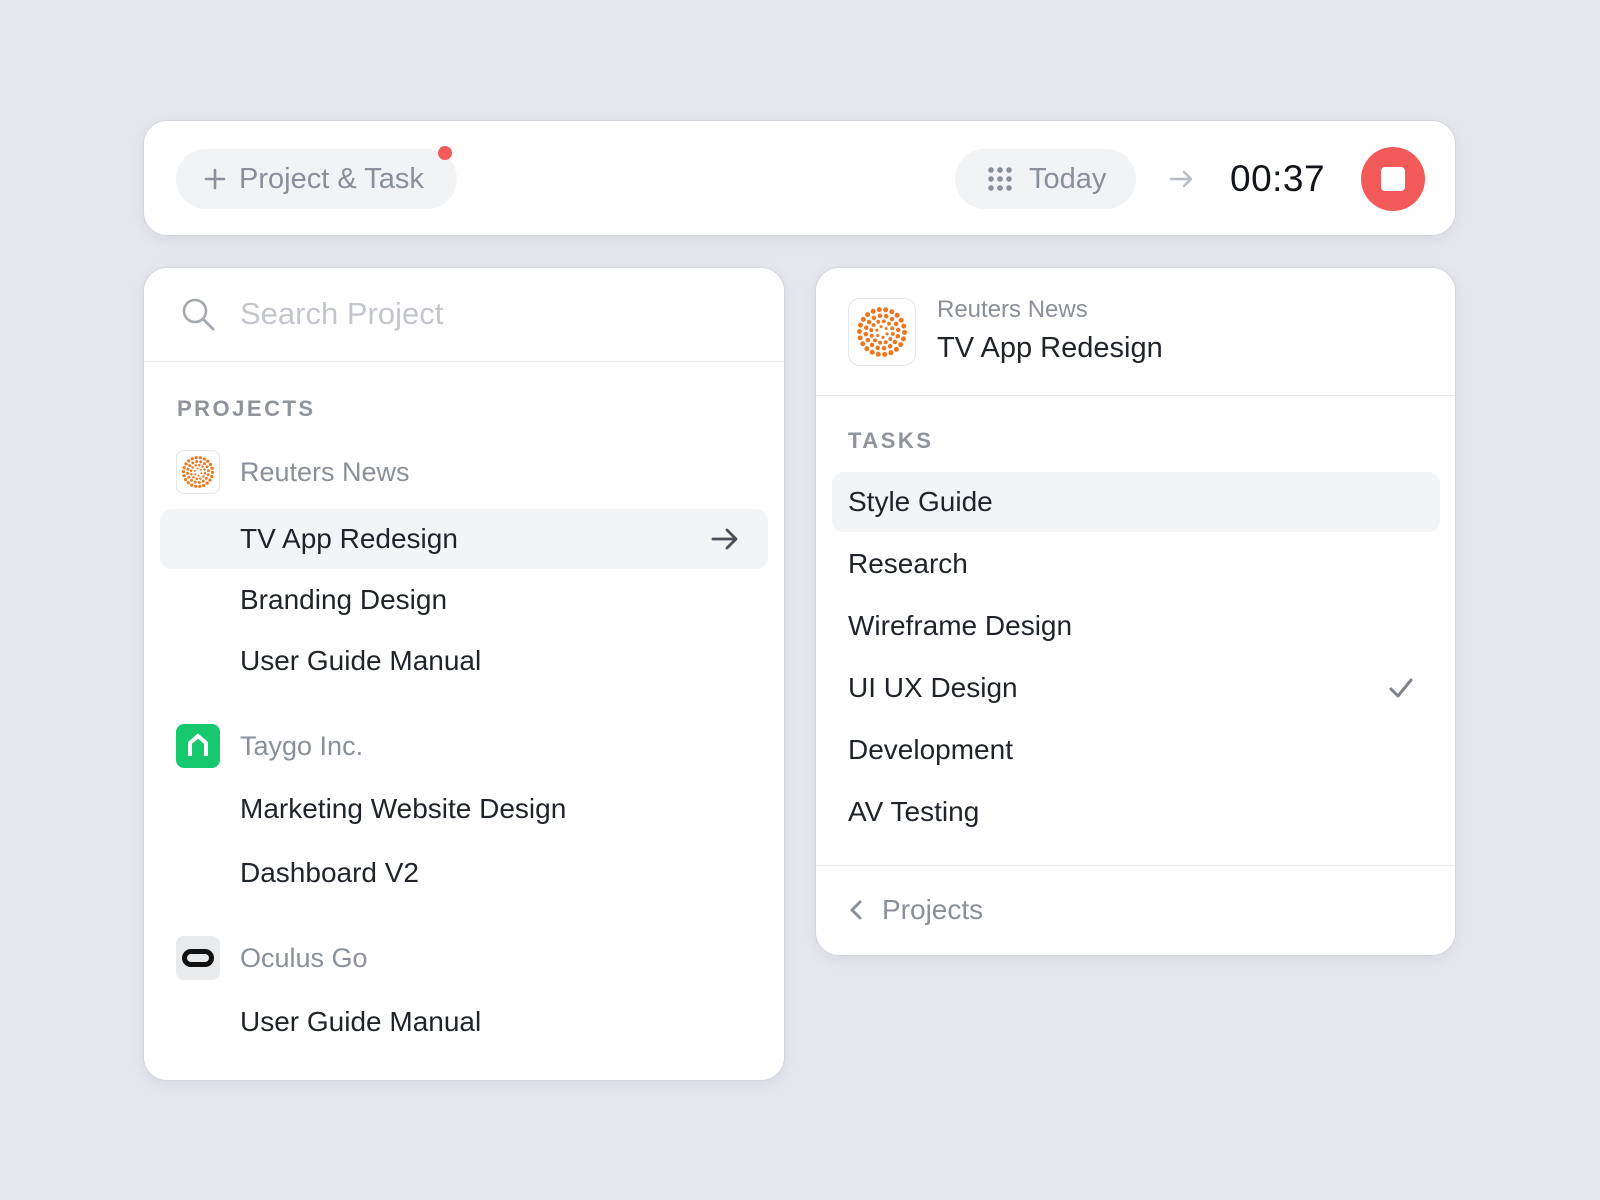  What do you see at coordinates (1012, 309) in the screenshot?
I see `header-client-name: Reuters News` at bounding box center [1012, 309].